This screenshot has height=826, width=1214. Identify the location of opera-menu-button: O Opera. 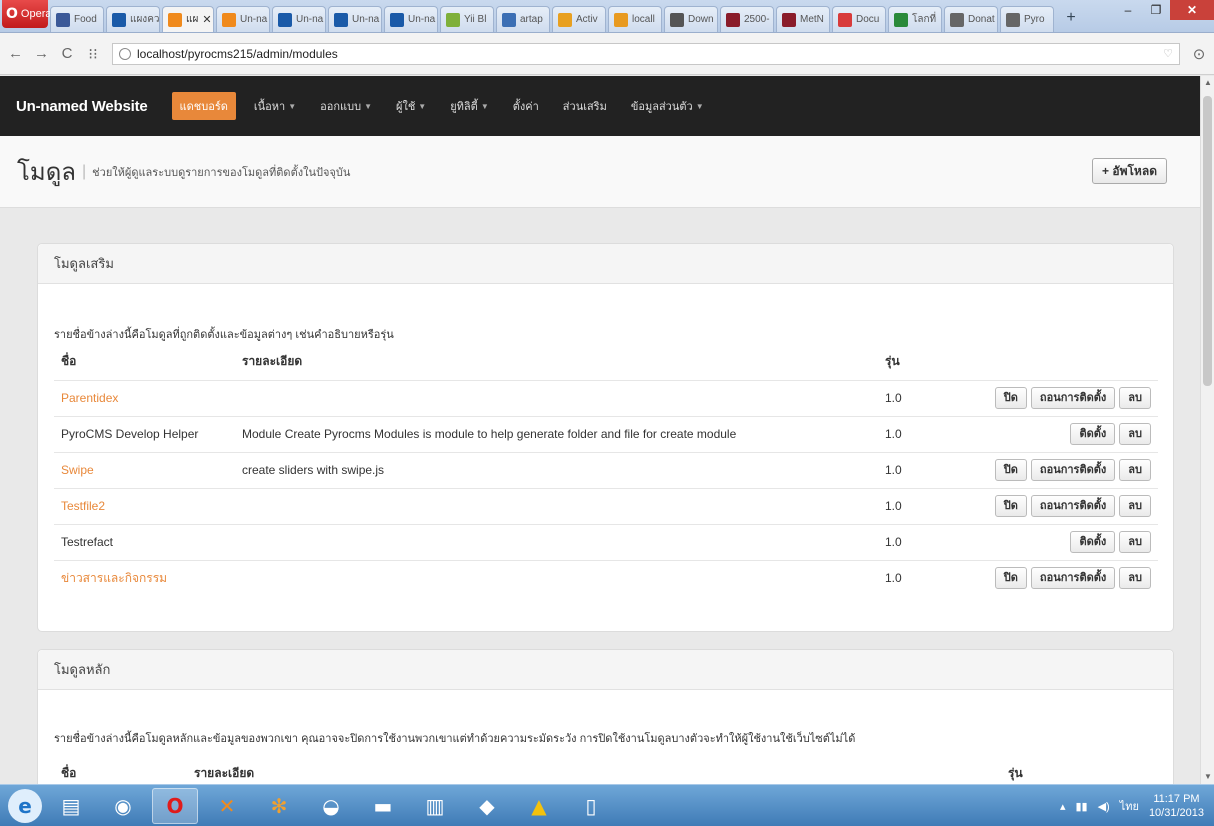
(26, 14).